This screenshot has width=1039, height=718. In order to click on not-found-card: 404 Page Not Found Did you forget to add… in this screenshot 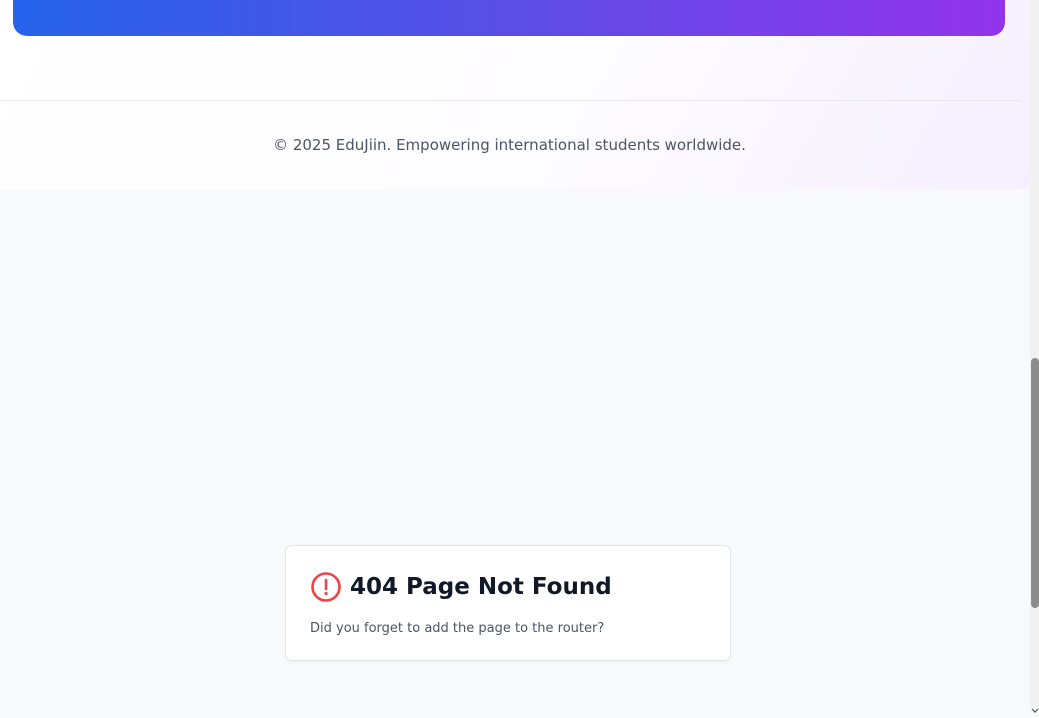, I will do `click(508, 603)`.